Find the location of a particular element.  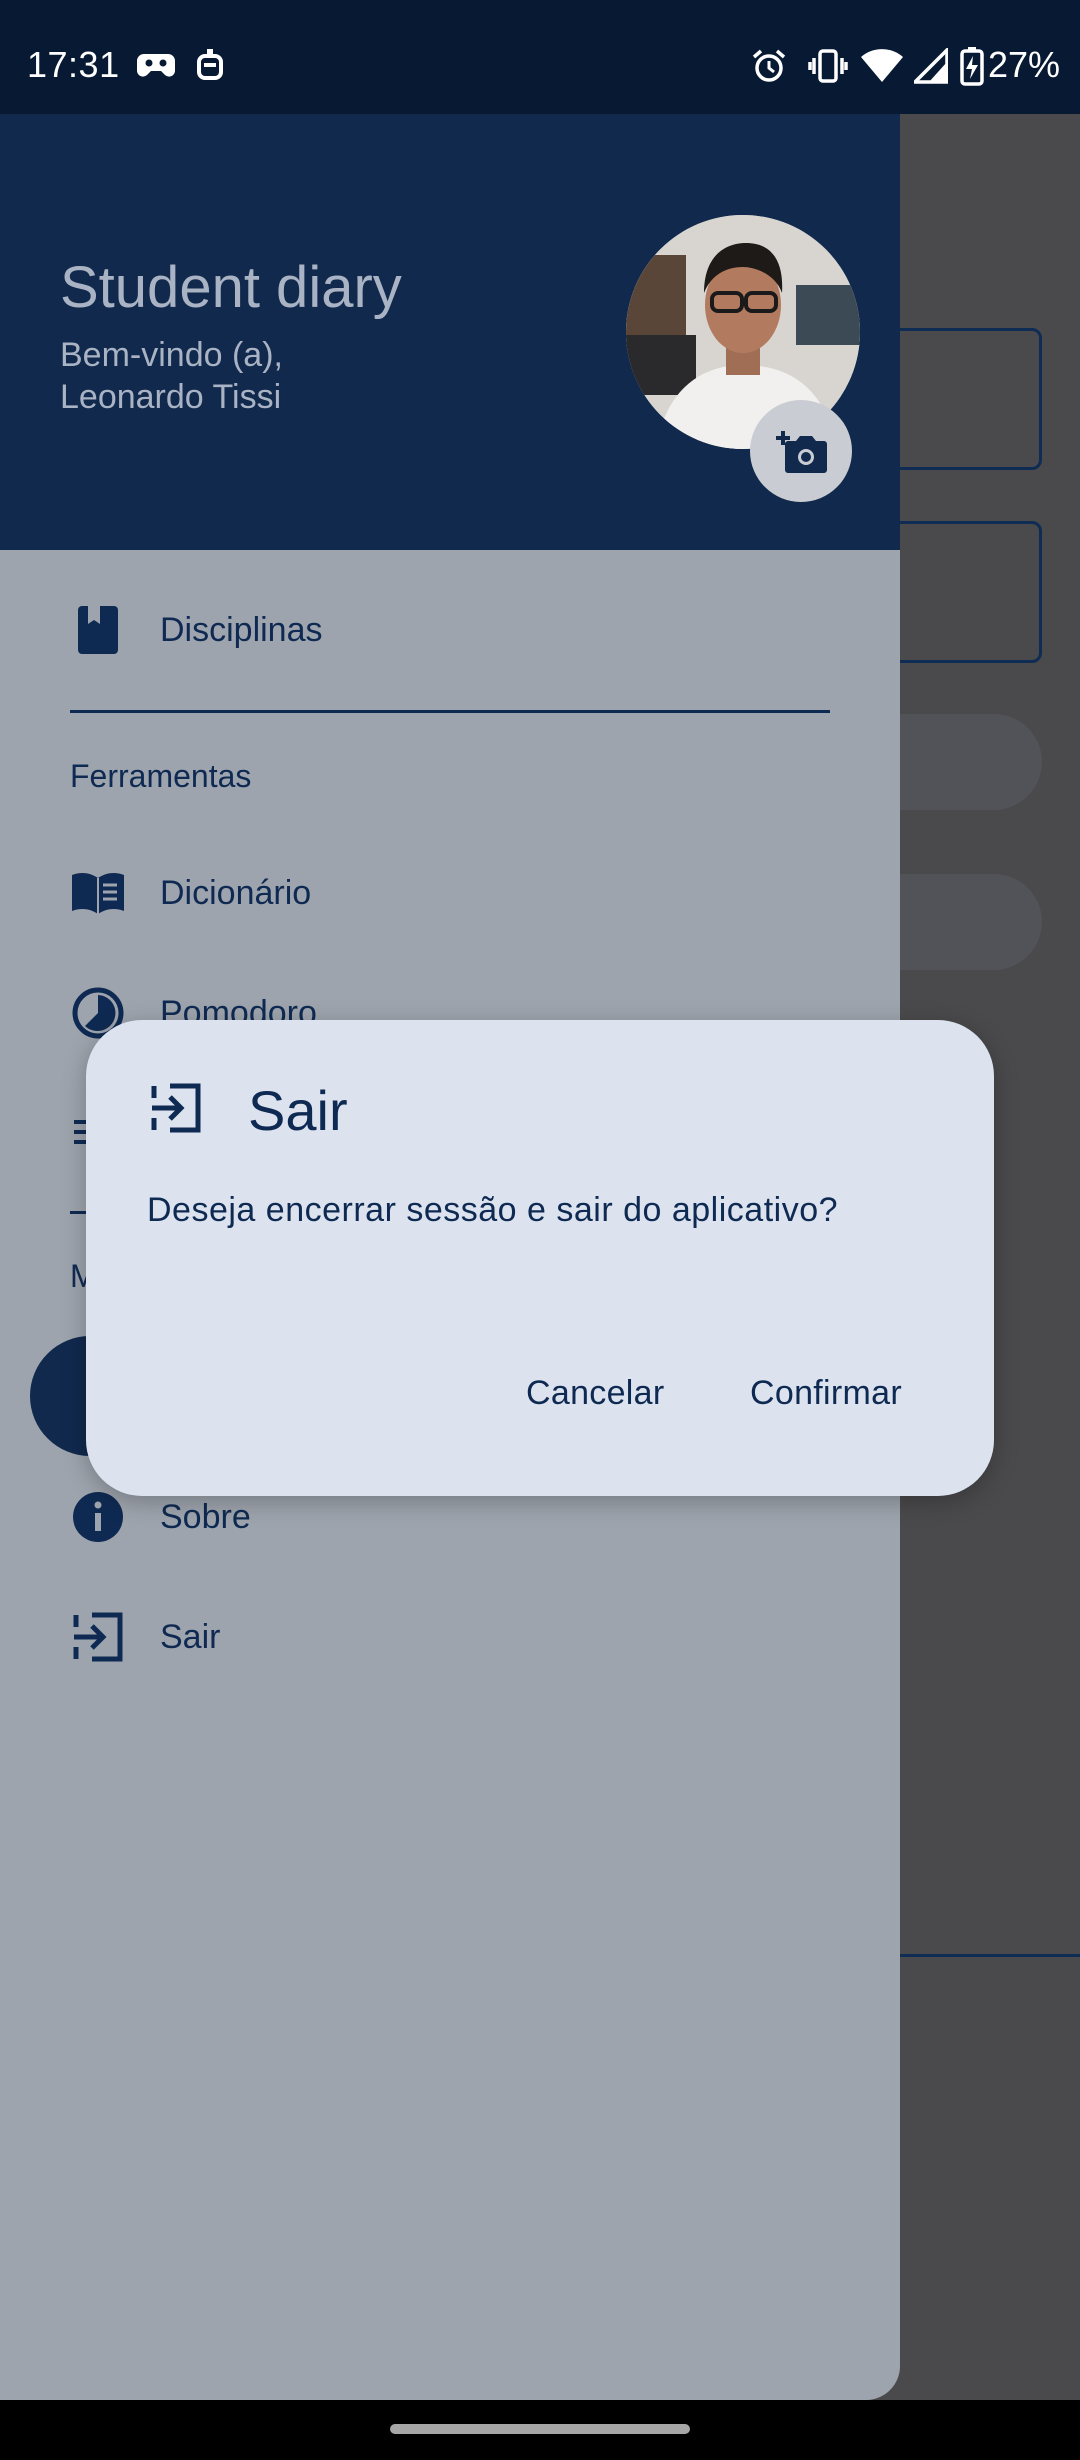

drawer-item-dicionario: Dicionário is located at coordinates (450, 893).